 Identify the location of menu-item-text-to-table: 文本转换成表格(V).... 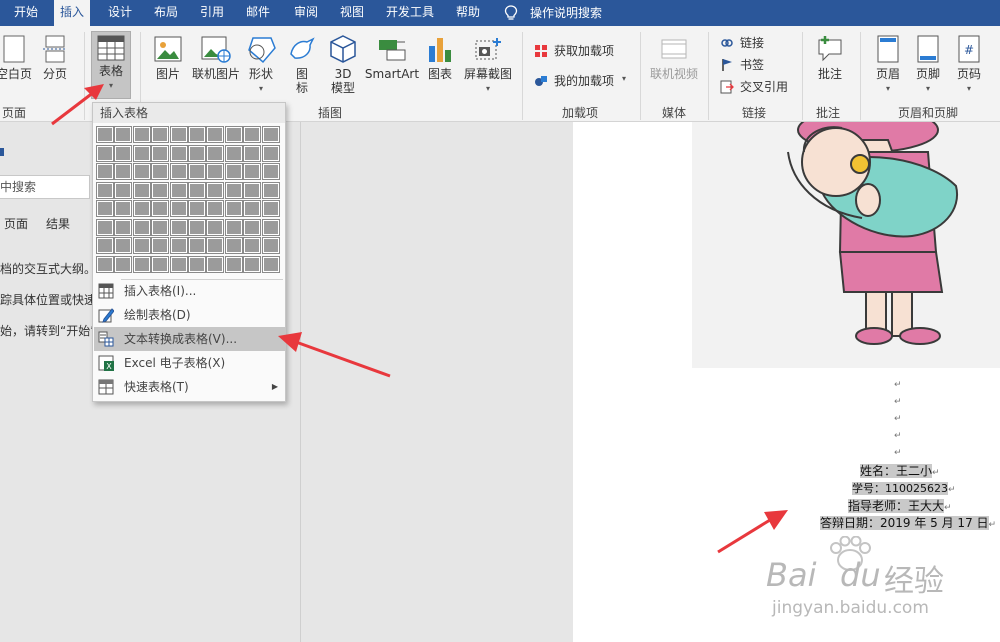
(190, 339).